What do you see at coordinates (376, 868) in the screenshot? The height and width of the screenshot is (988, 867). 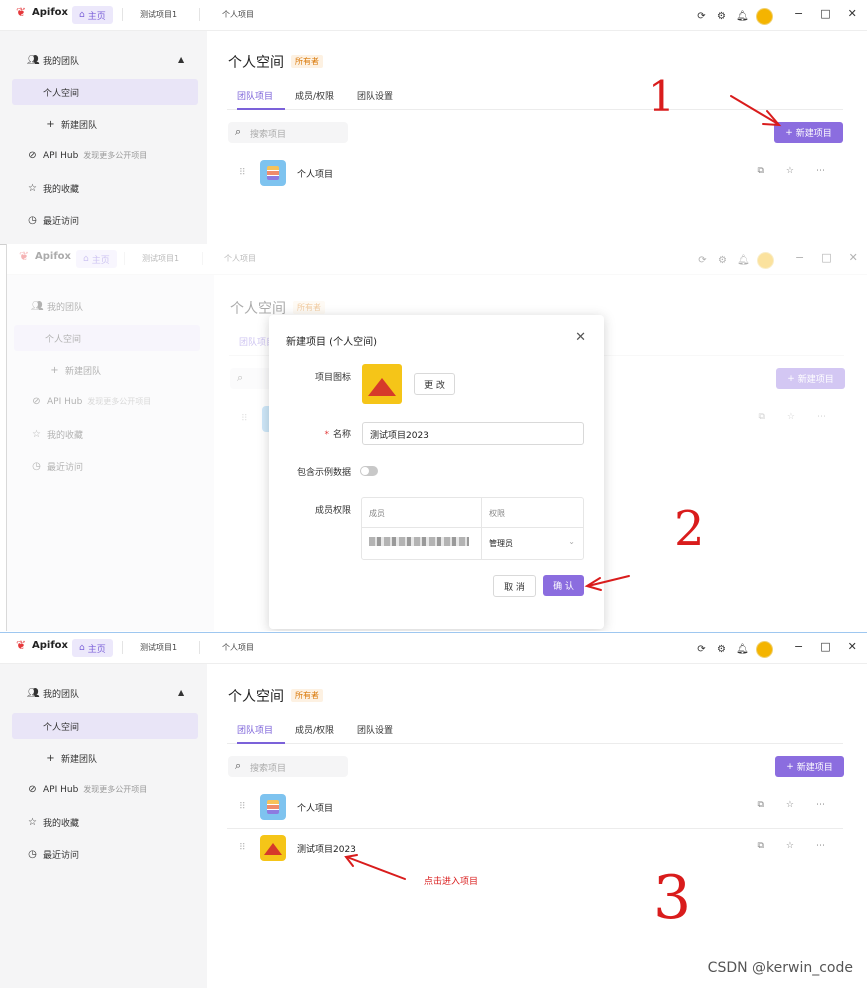 I see `arrow-to-new-project-row` at bounding box center [376, 868].